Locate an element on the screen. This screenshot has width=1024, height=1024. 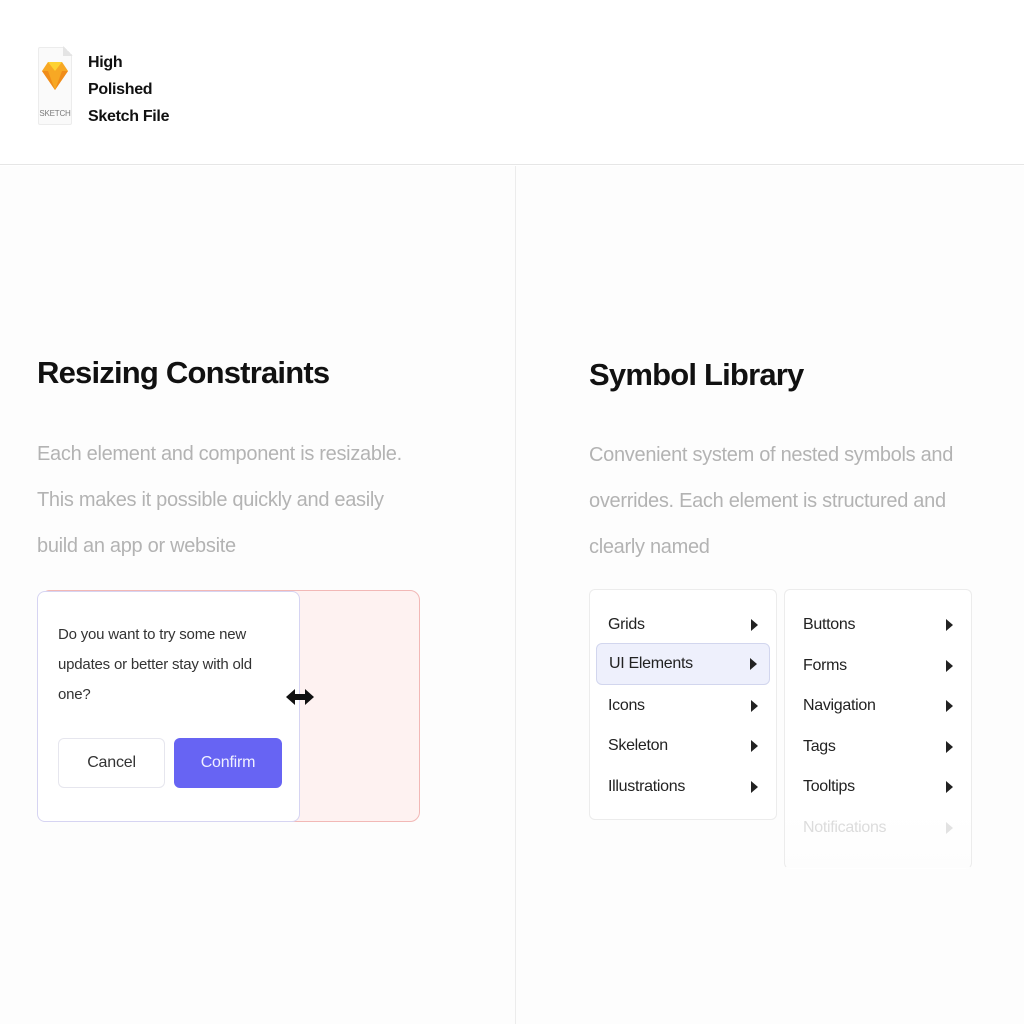
brand-title: High Polished Sketch File is located at coordinates (128, 89).